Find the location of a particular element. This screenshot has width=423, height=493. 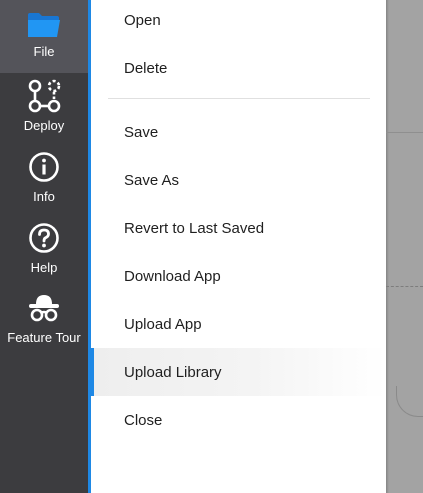

spy-hat-glasses-icon is located at coordinates (44, 308).